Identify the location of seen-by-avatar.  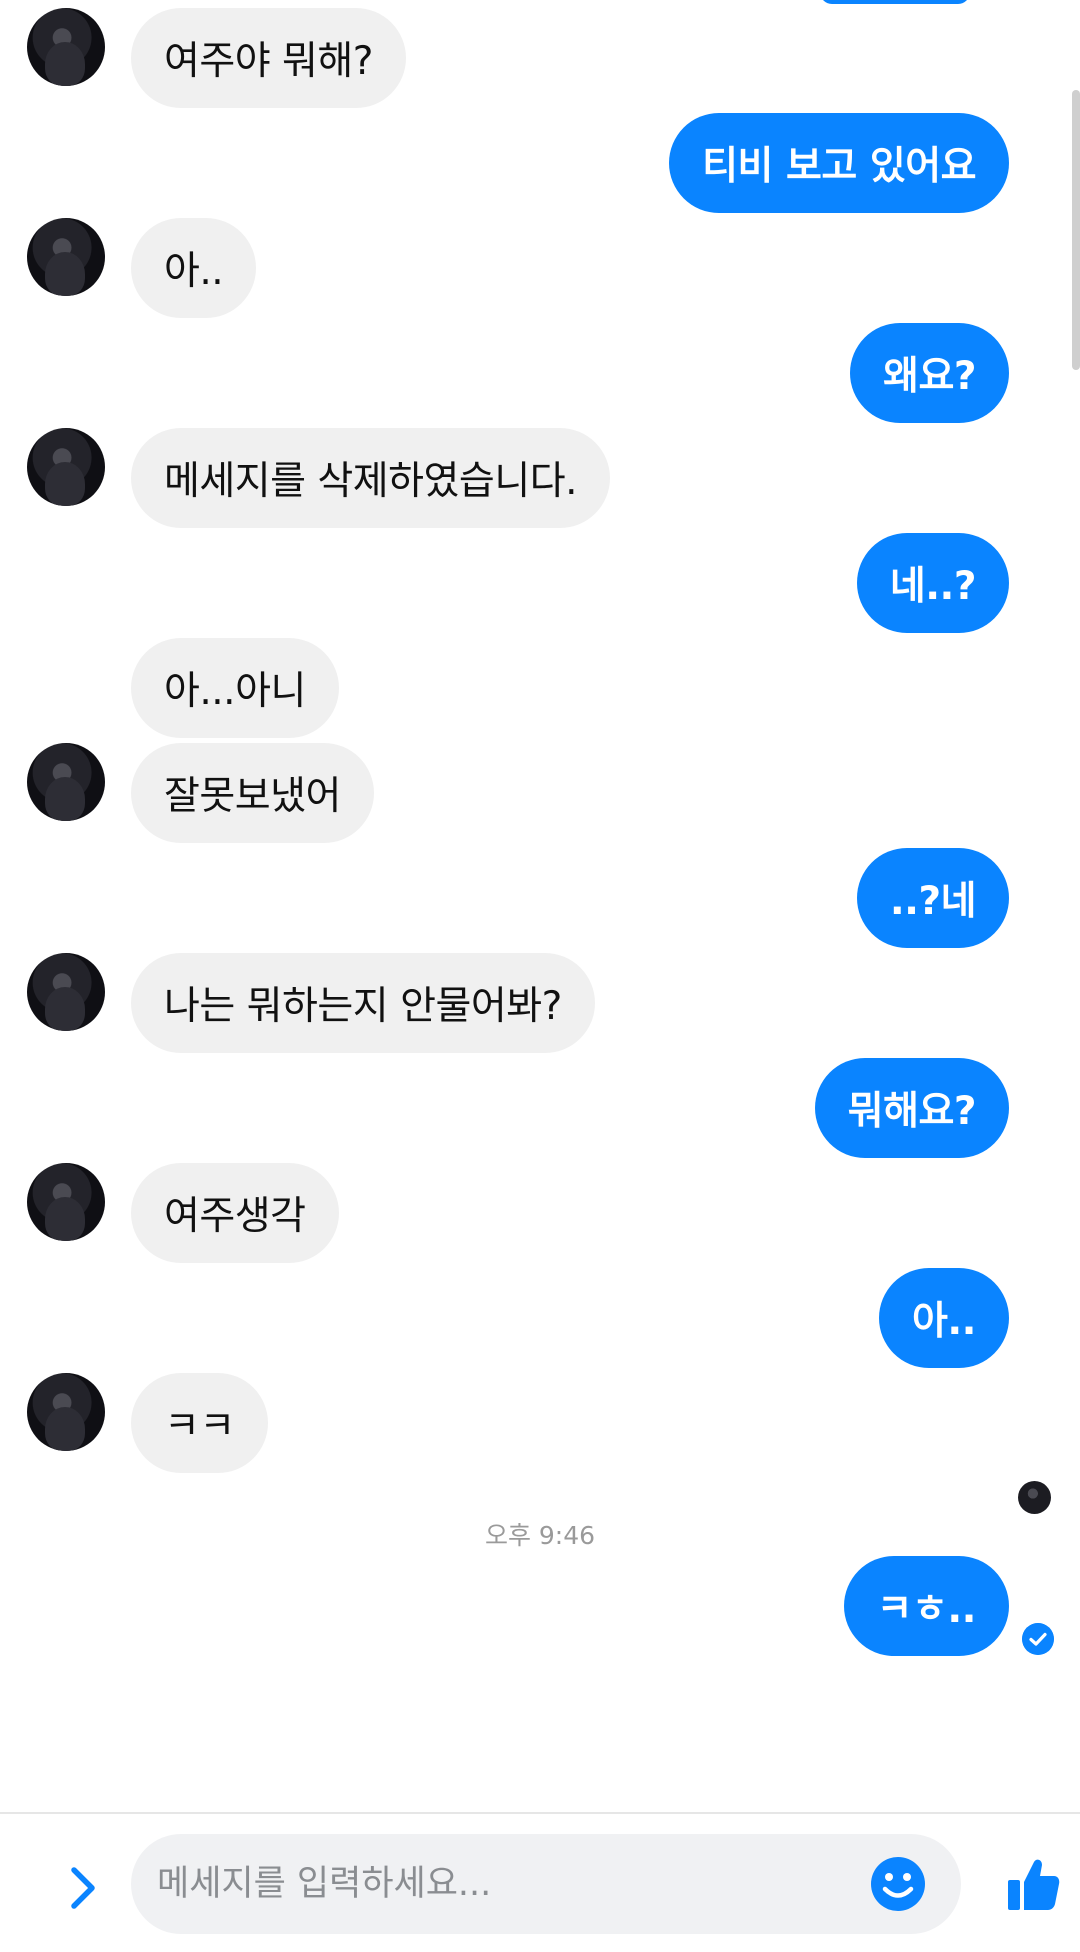
(1034, 1497).